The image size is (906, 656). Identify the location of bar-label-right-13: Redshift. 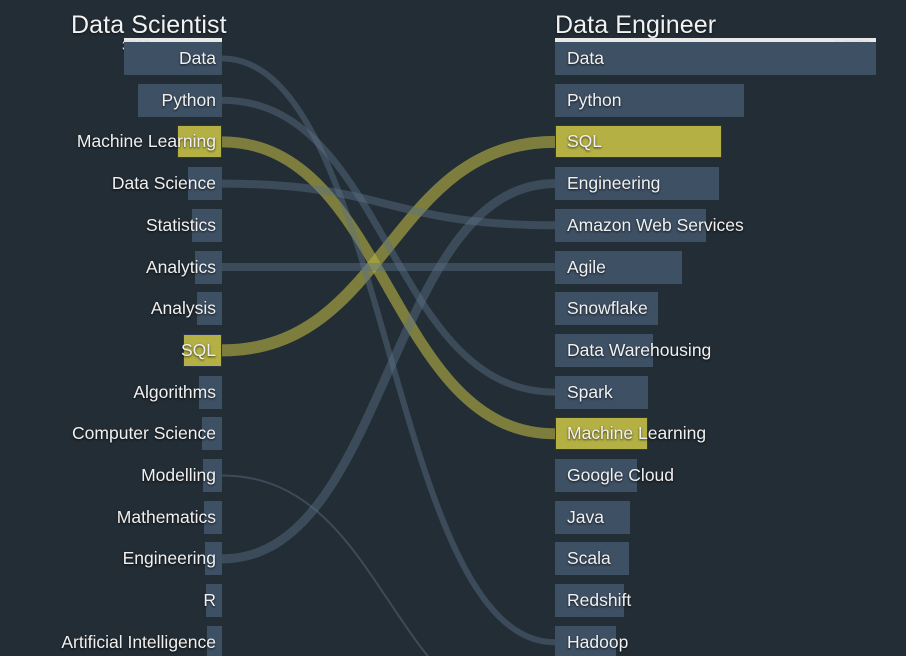
(599, 600).